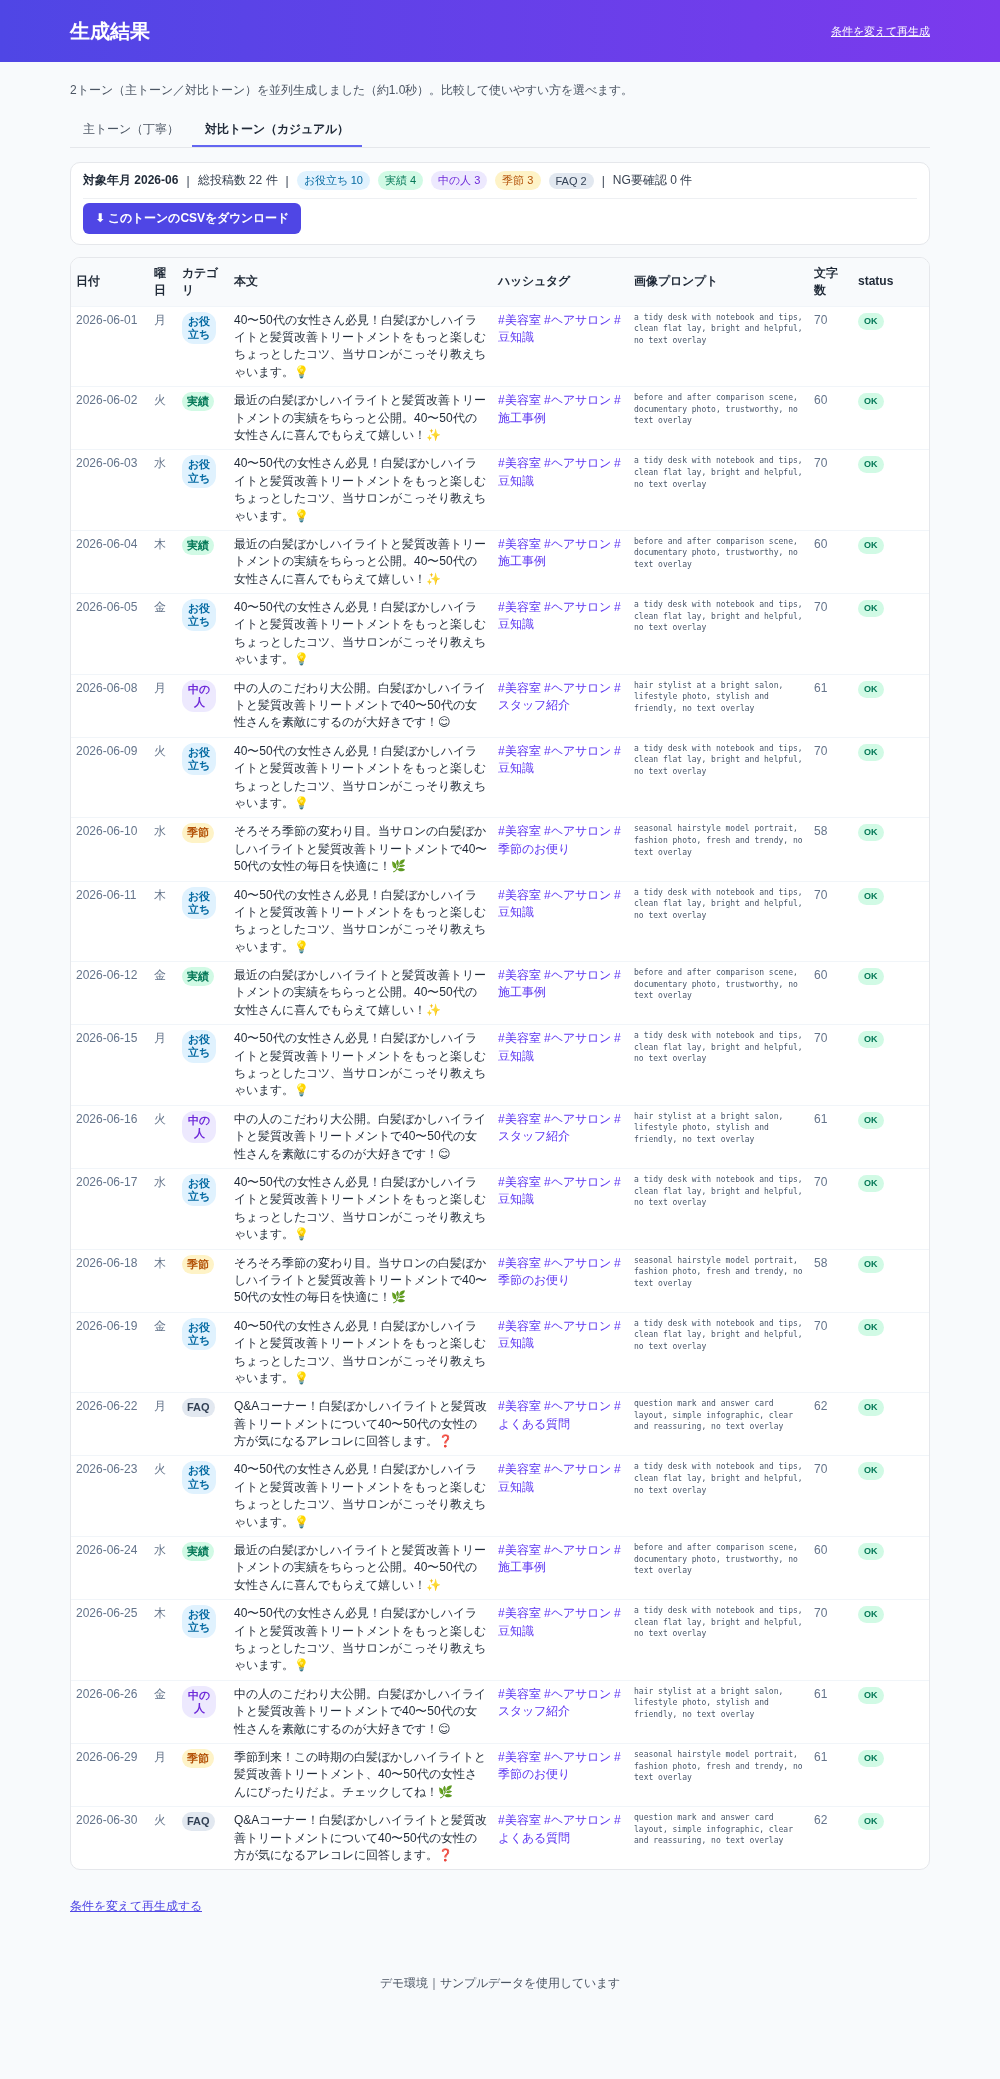 The height and width of the screenshot is (2079, 1000). What do you see at coordinates (107, 1550) in the screenshot?
I see `date-cell: 2026-06-24` at bounding box center [107, 1550].